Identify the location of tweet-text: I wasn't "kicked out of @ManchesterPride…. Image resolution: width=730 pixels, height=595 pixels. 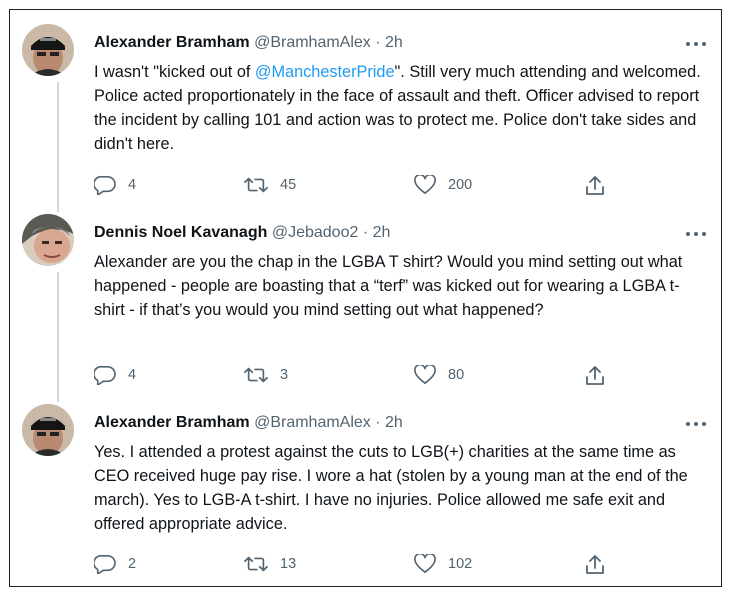
(401, 108).